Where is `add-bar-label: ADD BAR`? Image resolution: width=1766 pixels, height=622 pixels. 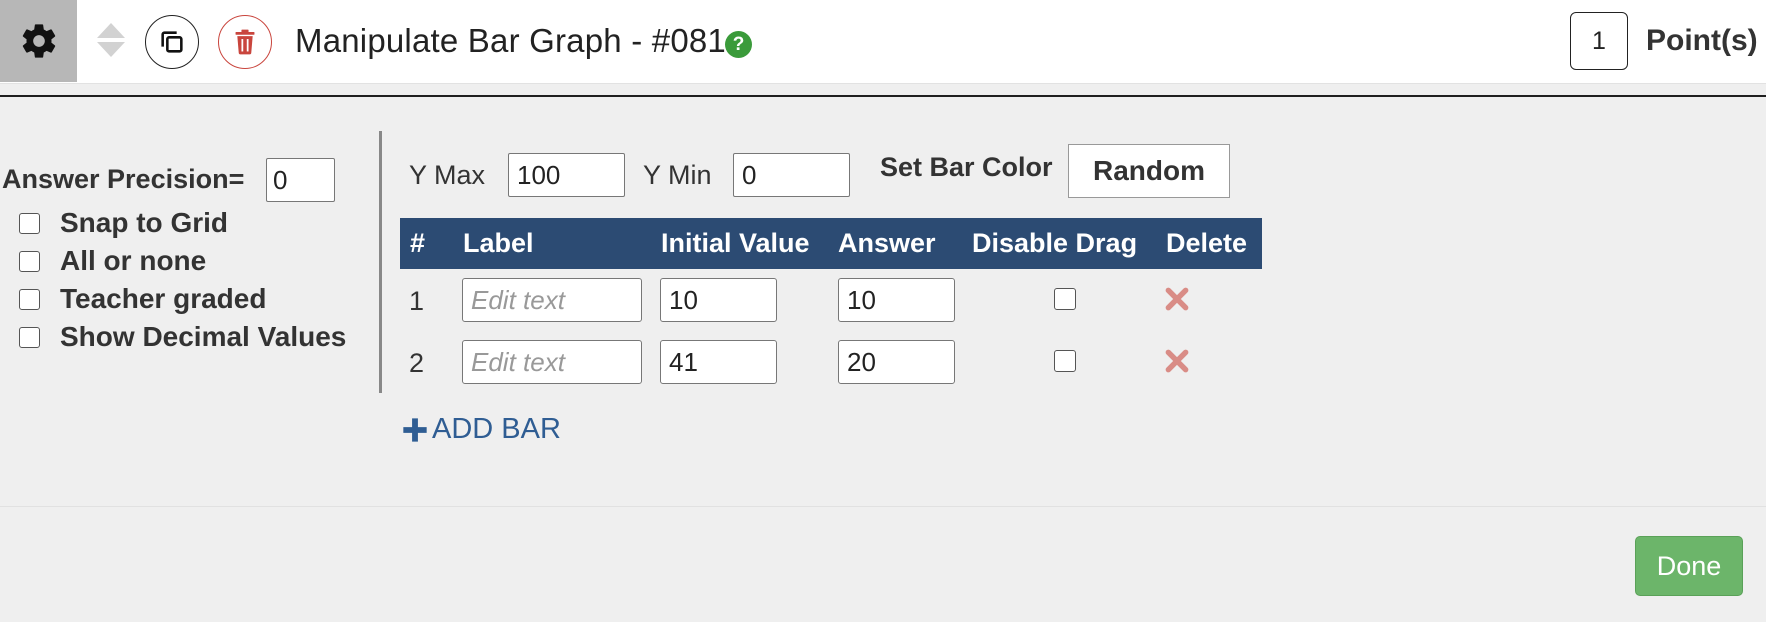 add-bar-label: ADD BAR is located at coordinates (496, 429).